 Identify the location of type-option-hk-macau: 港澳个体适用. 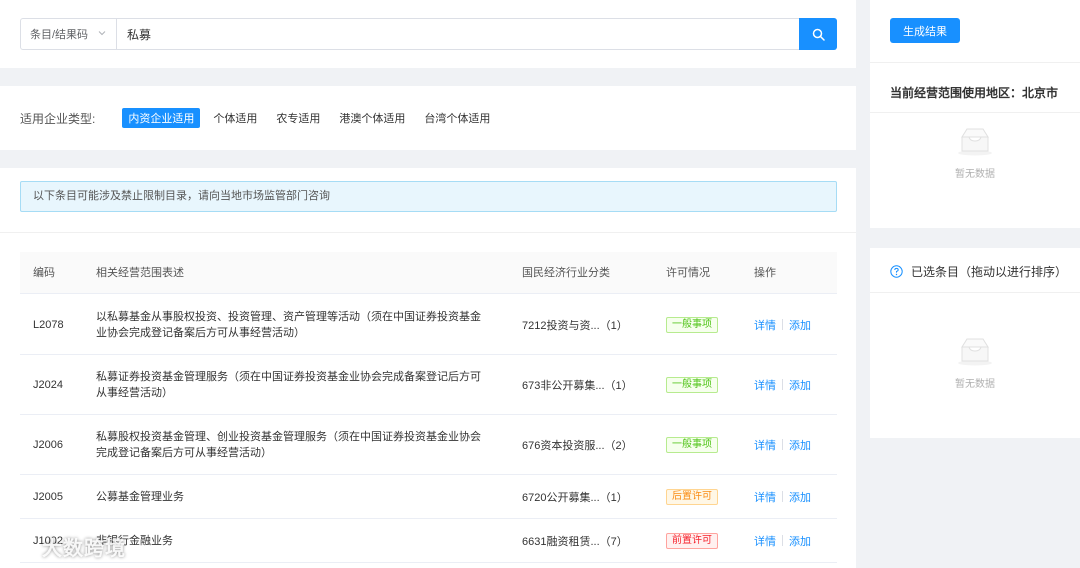
(372, 118).